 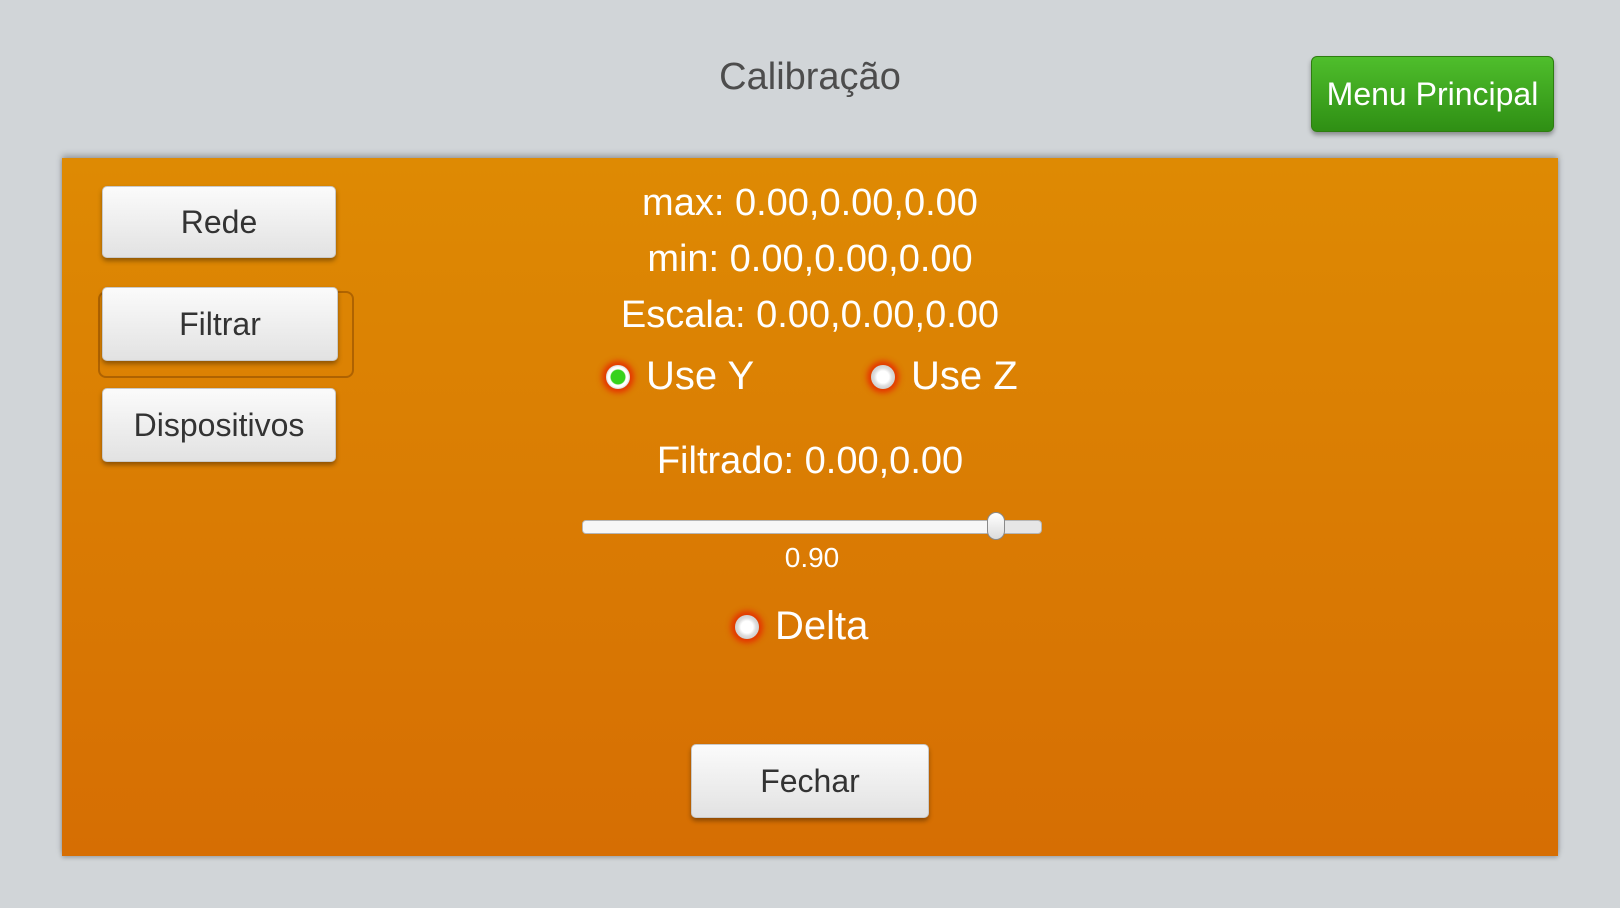 What do you see at coordinates (618, 376) in the screenshot?
I see `radio-selected-icon` at bounding box center [618, 376].